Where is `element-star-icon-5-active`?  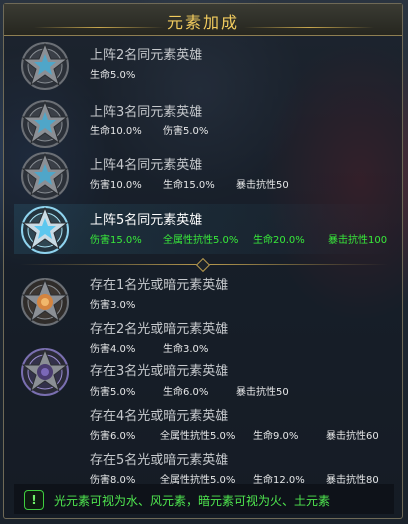
element-star-icon-5-active is located at coordinates (45, 230).